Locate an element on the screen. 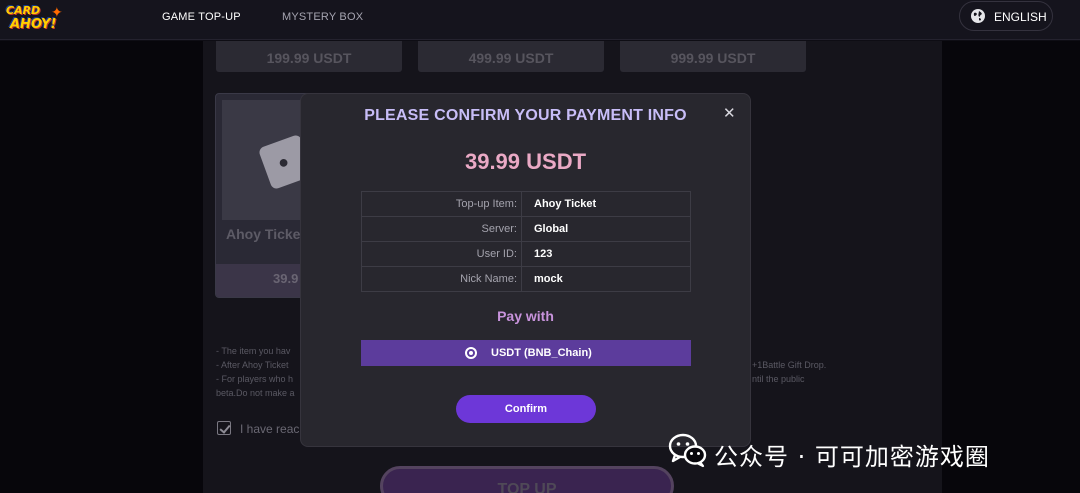 This screenshot has height=493, width=1080. package-card-499: 499.99 USDT is located at coordinates (511, 56).